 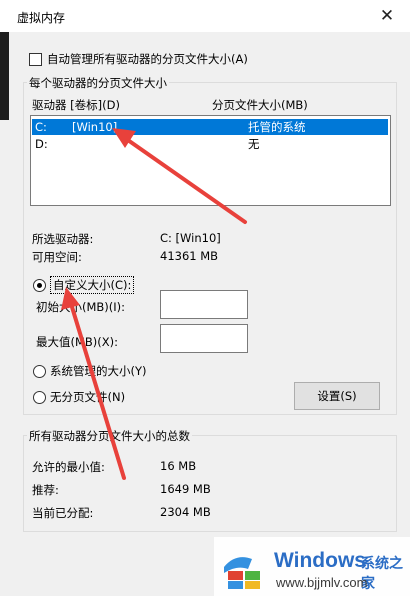 What do you see at coordinates (204, 338) in the screenshot?
I see `max-size-input` at bounding box center [204, 338].